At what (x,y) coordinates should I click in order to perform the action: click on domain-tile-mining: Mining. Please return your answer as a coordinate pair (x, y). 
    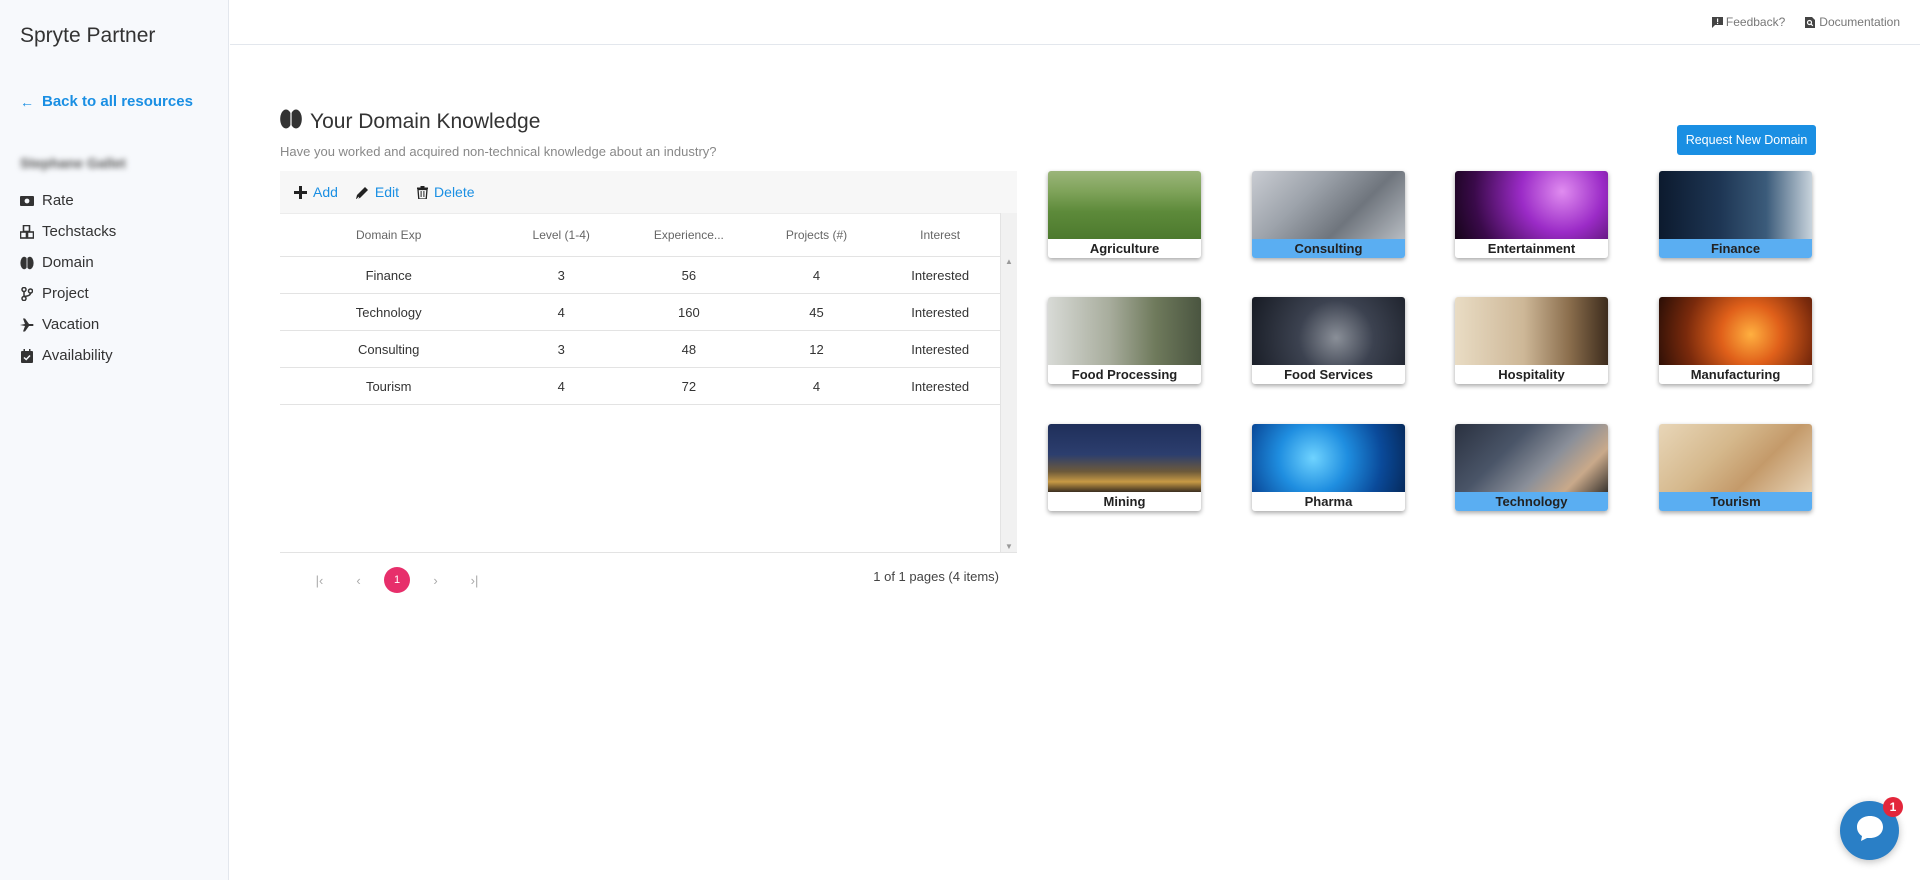
    Looking at the image, I should click on (1124, 467).